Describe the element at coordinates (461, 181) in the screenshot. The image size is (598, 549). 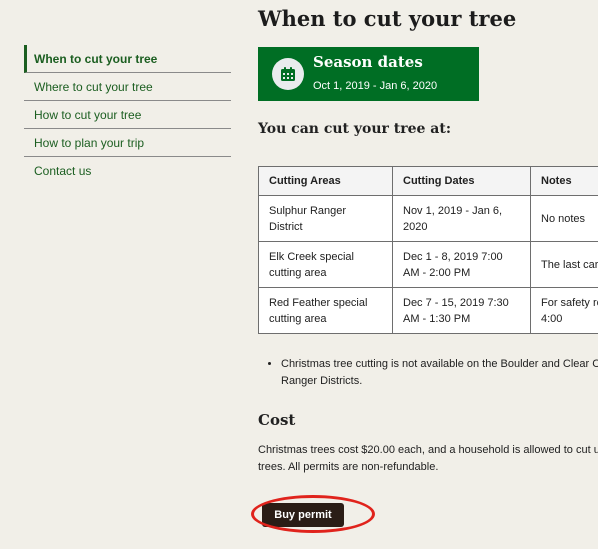
I see `table-header: Cutting Dates` at that location.